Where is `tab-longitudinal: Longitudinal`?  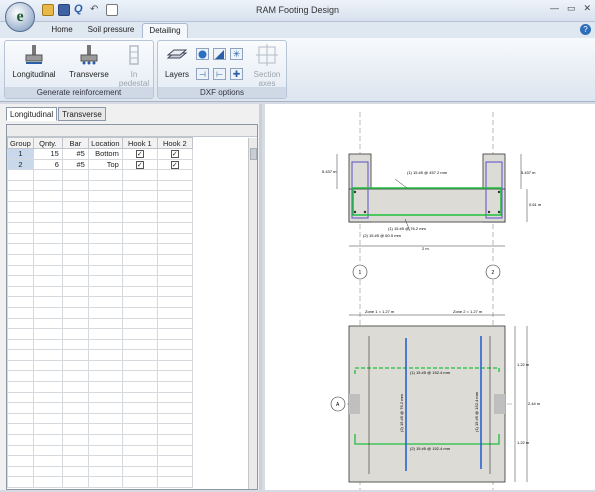
tab-longitudinal: Longitudinal is located at coordinates (32, 114).